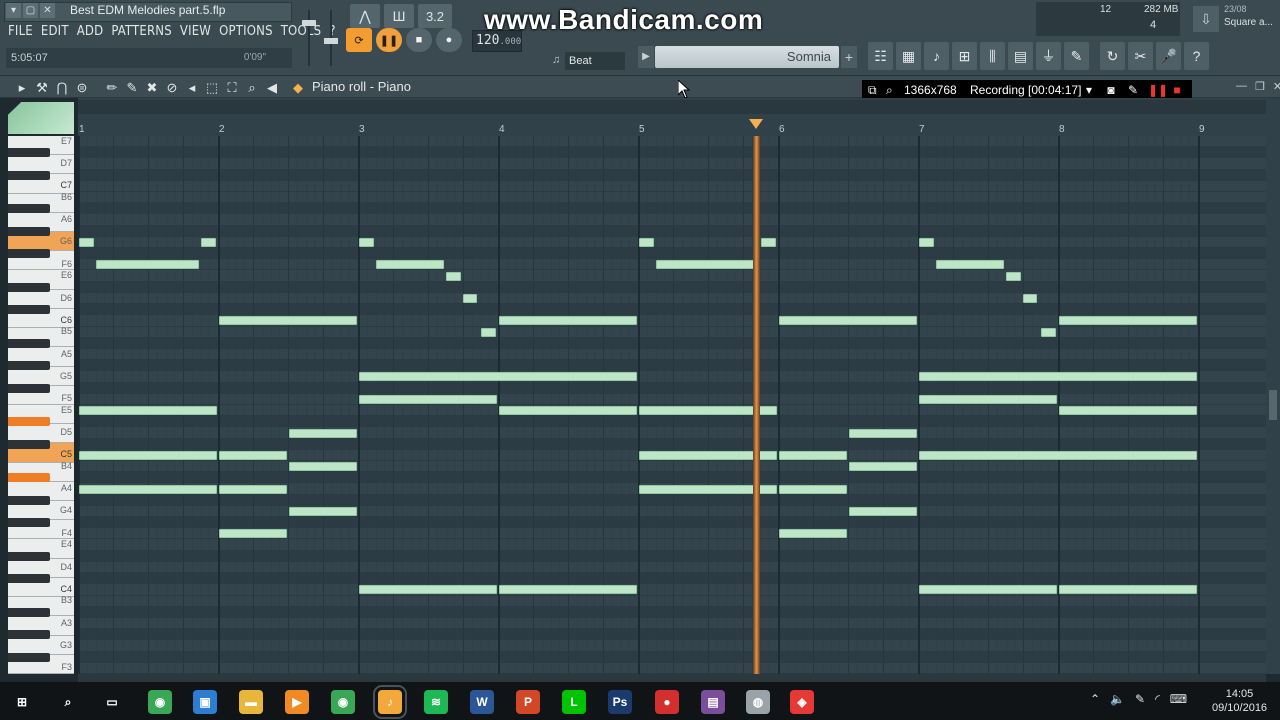  I want to click on window-icon: ⧉, so click(872, 90).